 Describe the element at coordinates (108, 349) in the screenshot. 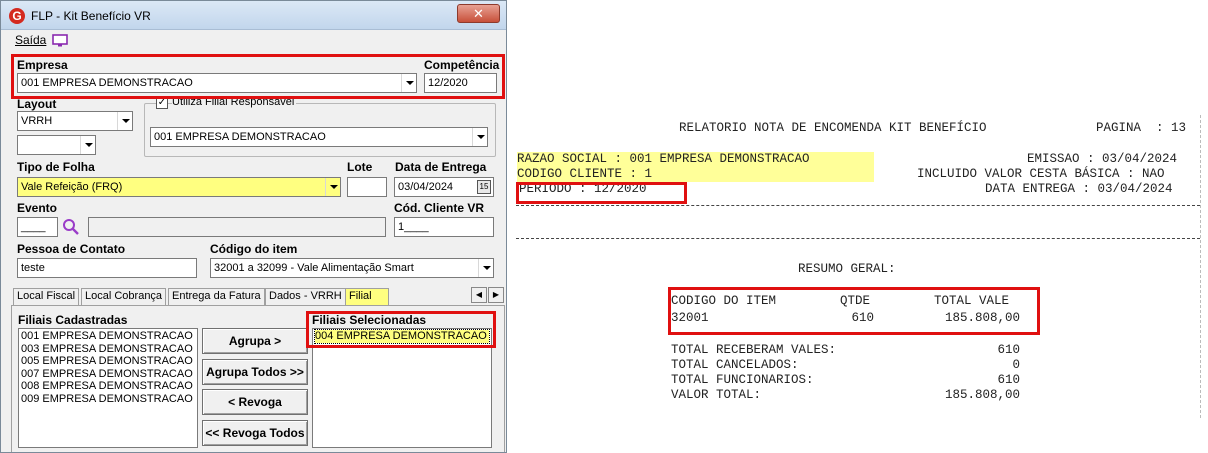

I see `list-item: 003 EMPRESA DEMONSTRACAO` at that location.